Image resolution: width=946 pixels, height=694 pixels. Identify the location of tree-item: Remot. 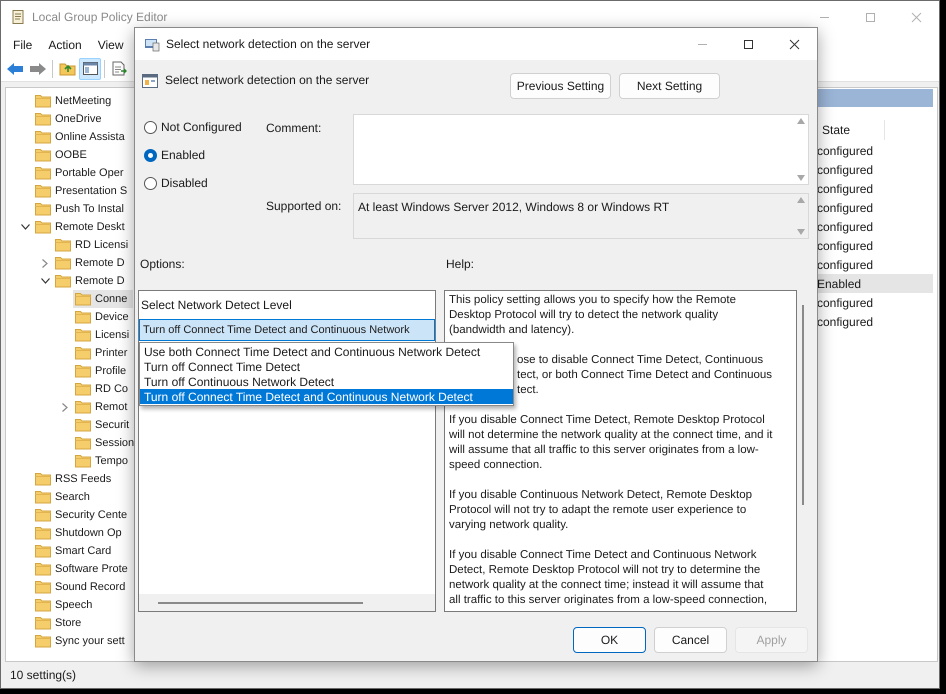
(103, 407).